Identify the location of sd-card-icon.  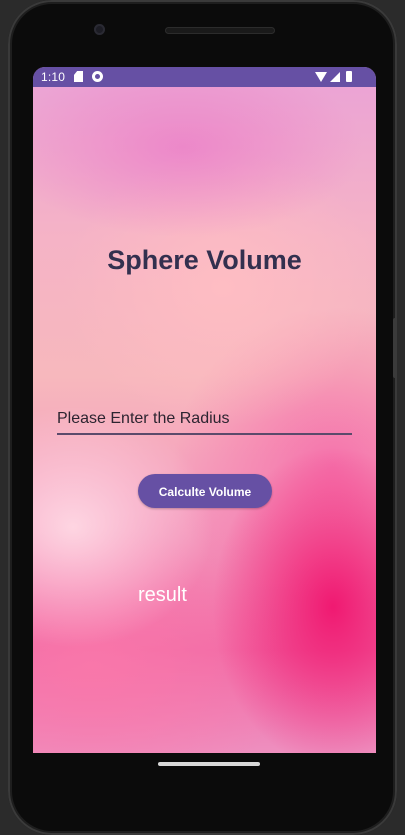
(78, 76).